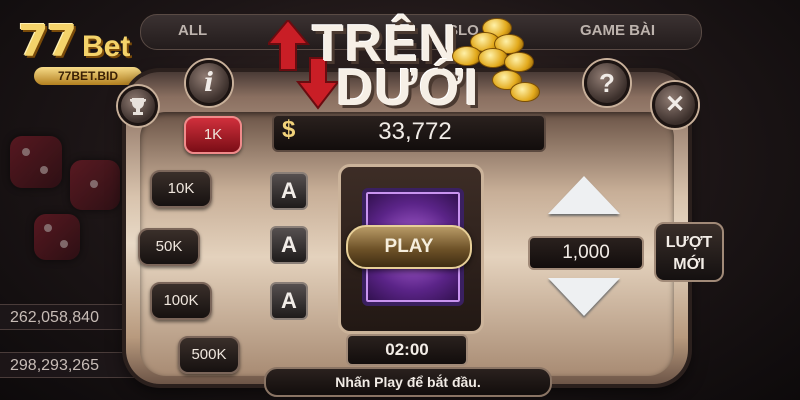  What do you see at coordinates (584, 195) in the screenshot?
I see `up-arrow-icon` at bounding box center [584, 195].